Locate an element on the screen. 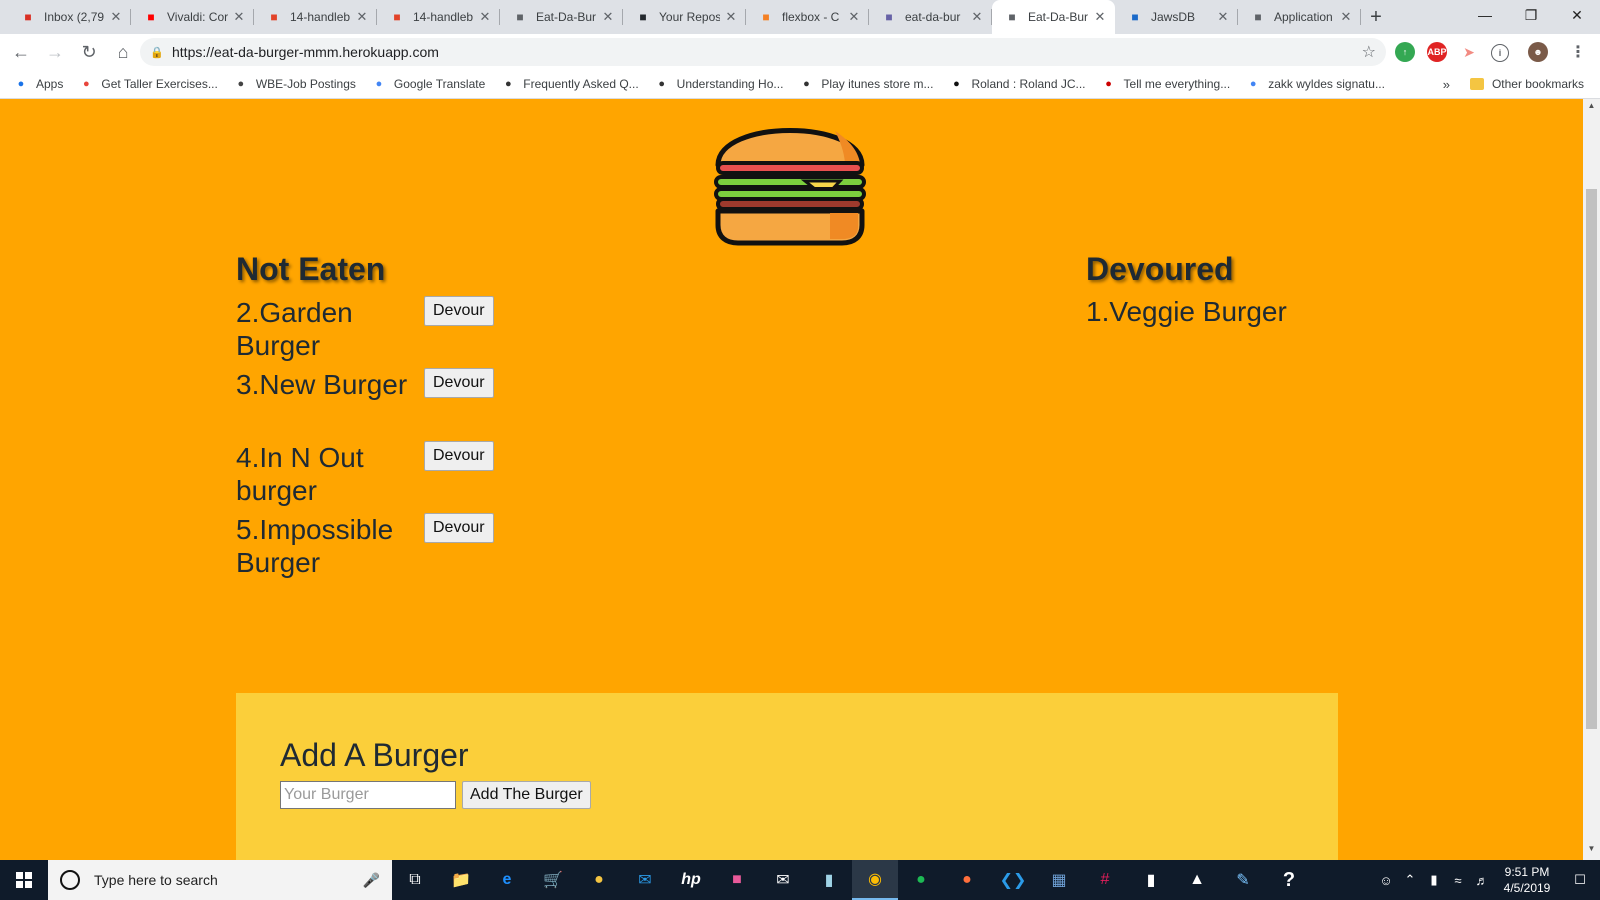 The image size is (1600, 900). tray-chevron-icon: ⌃ is located at coordinates (1410, 880).